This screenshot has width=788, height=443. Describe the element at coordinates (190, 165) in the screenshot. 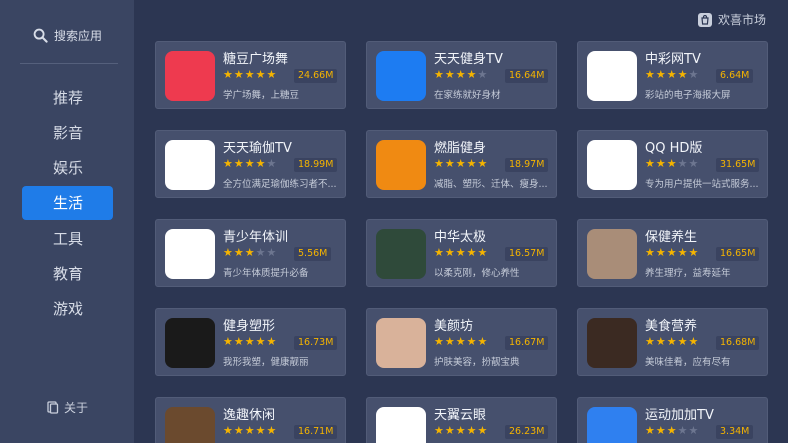

I see `yoga-icon` at that location.